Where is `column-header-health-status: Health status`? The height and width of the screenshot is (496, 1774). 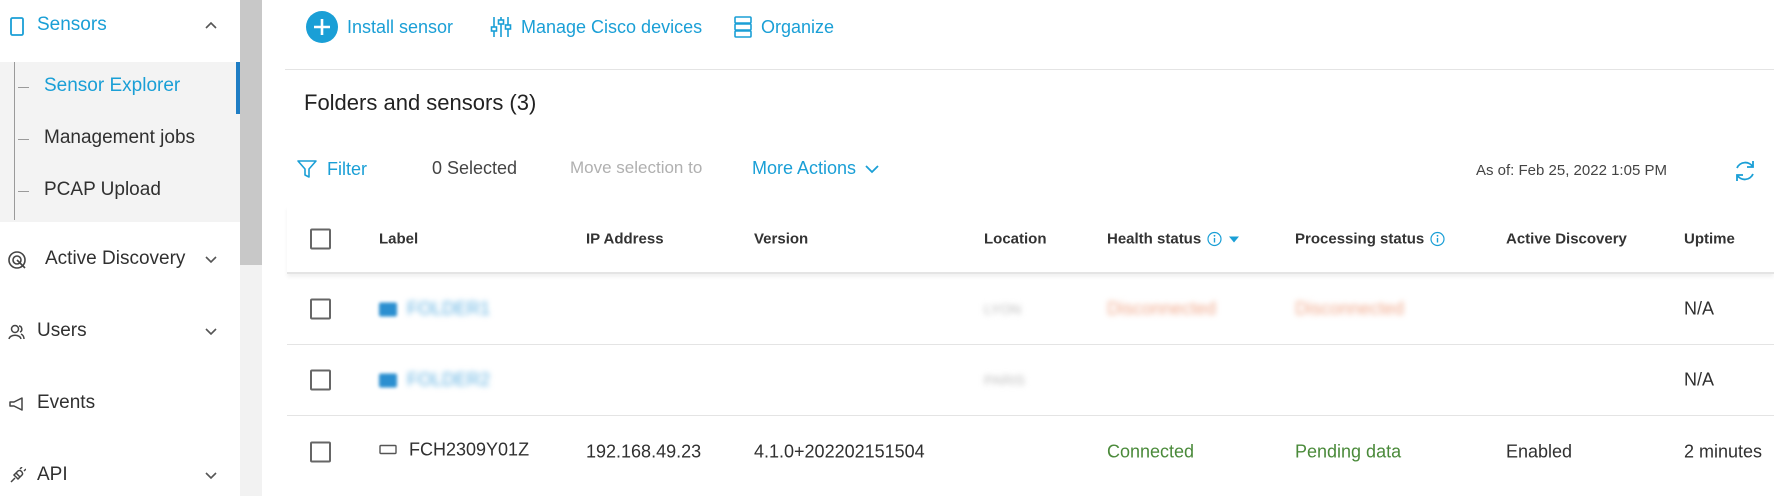
column-header-health-status: Health status is located at coordinates (1173, 239).